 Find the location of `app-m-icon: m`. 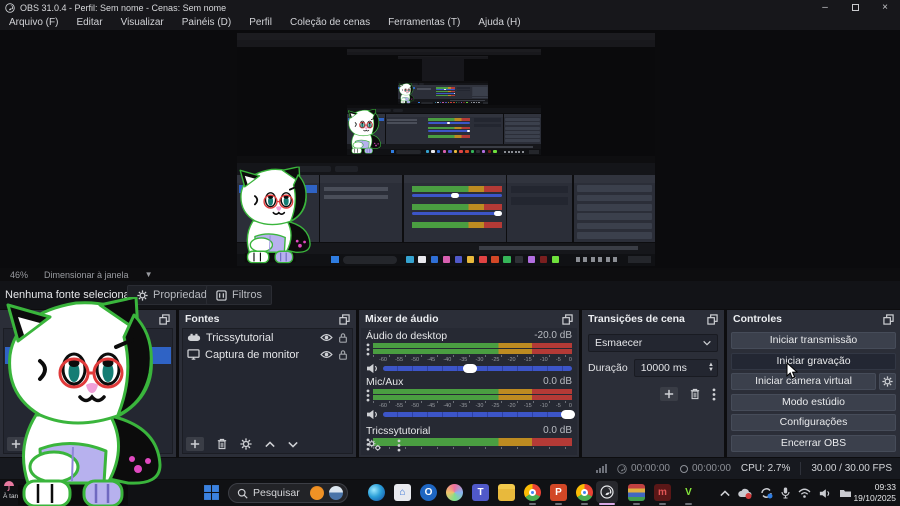

app-m-icon: m is located at coordinates (662, 492).